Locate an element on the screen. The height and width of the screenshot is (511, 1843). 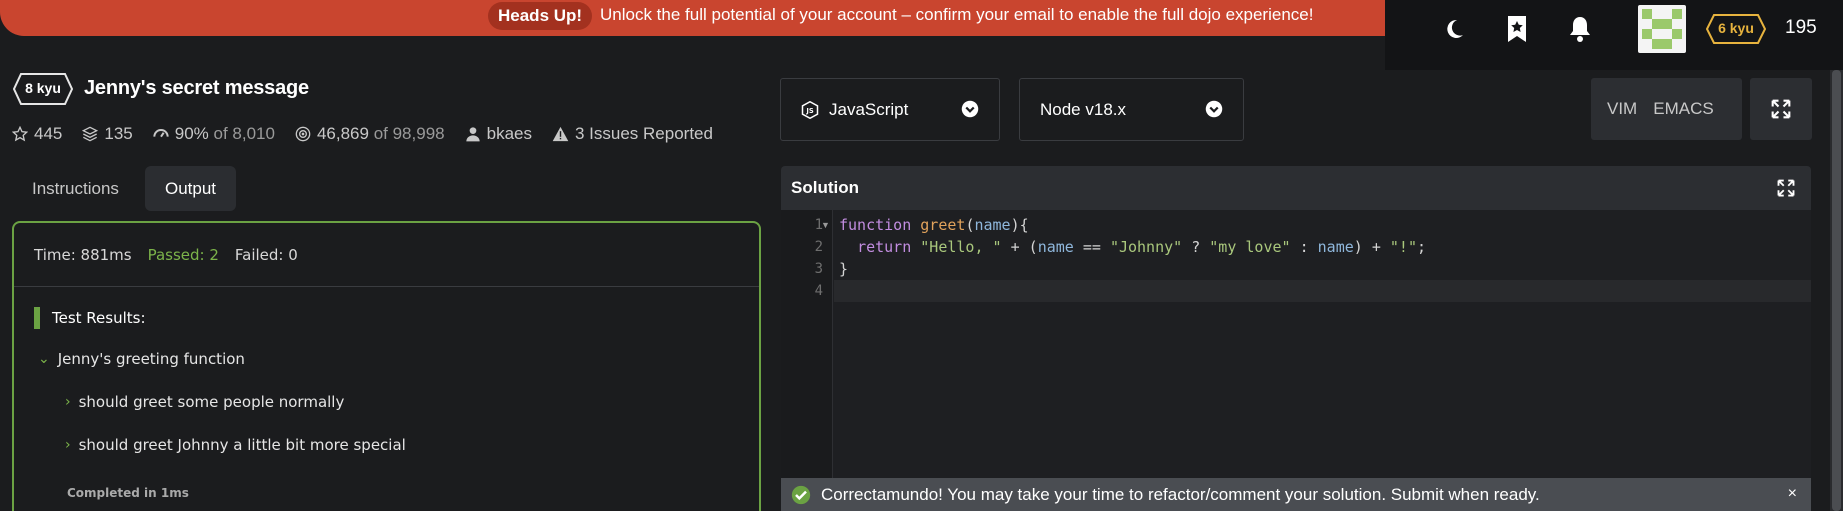
code-line: } is located at coordinates (844, 269).